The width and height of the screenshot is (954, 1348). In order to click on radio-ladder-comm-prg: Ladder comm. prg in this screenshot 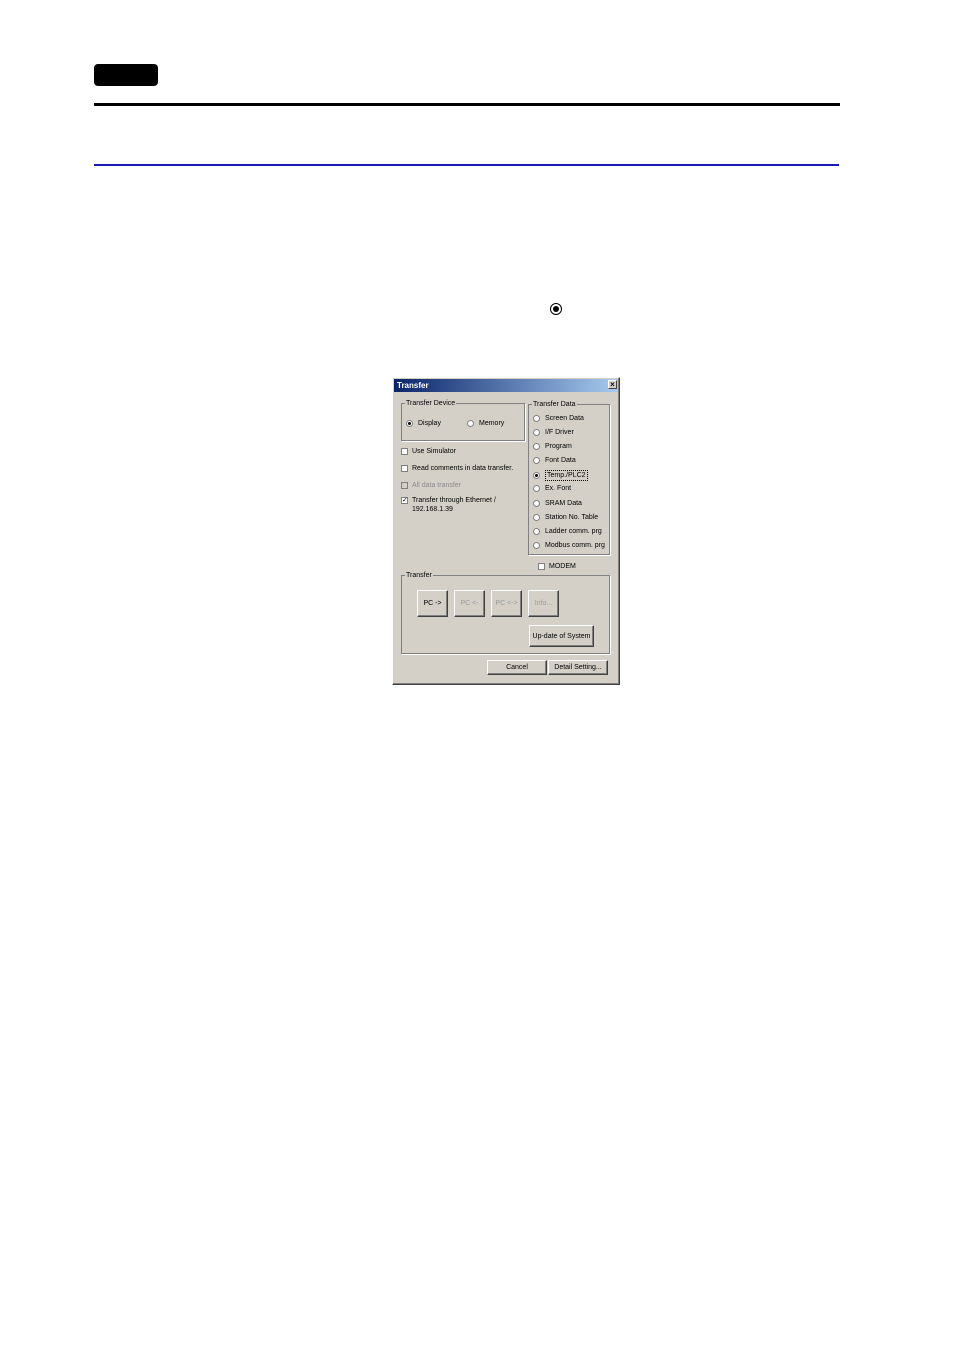, I will do `click(567, 531)`.